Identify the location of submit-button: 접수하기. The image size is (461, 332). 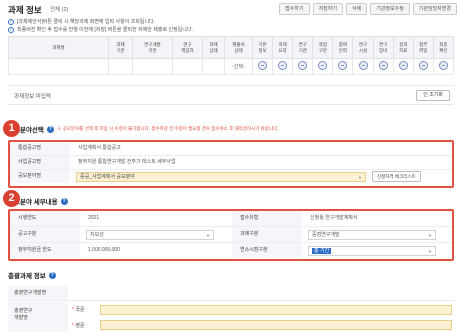
(294, 9).